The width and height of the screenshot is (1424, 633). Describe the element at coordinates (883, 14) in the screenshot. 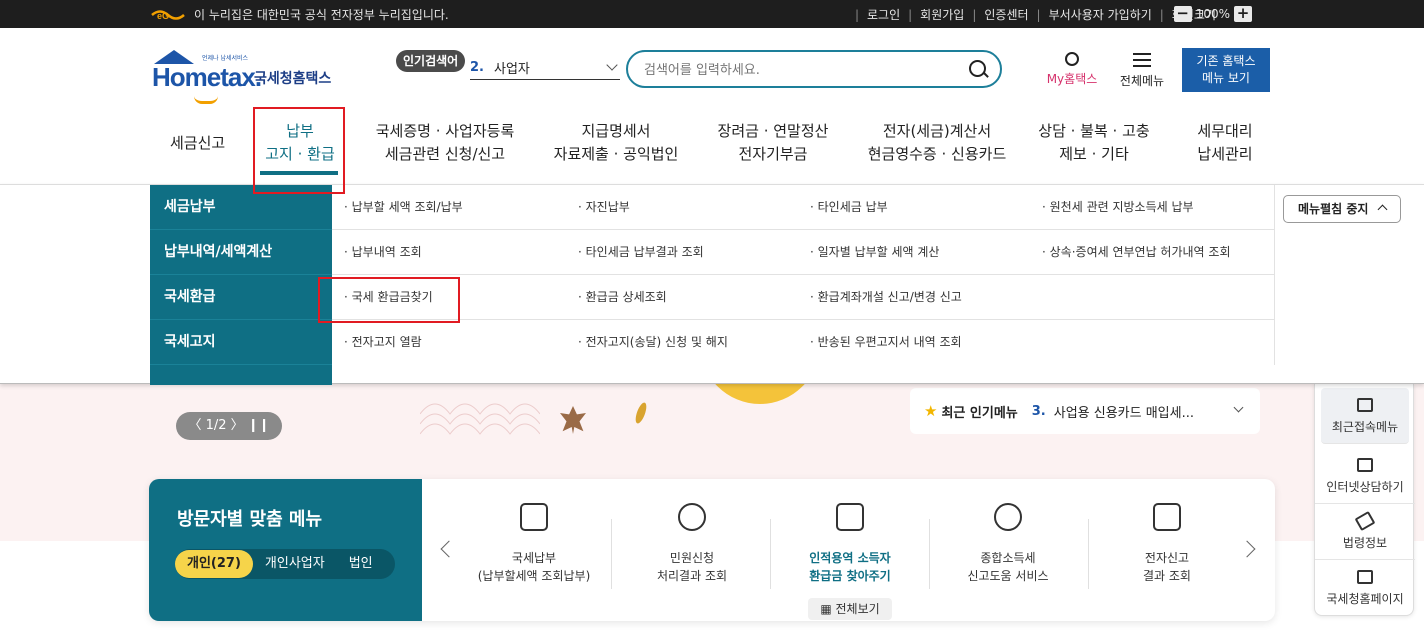

I see `login-link: 로그인` at that location.